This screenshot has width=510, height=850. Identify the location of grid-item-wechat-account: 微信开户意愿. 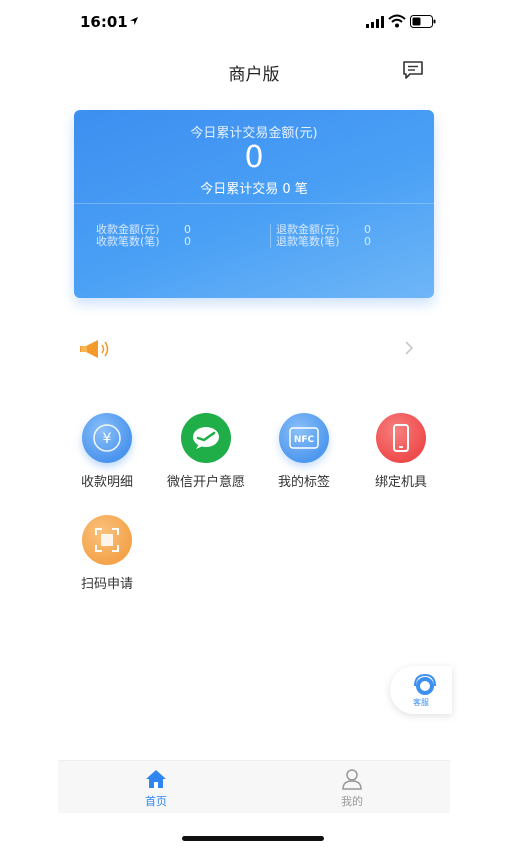
(206, 451).